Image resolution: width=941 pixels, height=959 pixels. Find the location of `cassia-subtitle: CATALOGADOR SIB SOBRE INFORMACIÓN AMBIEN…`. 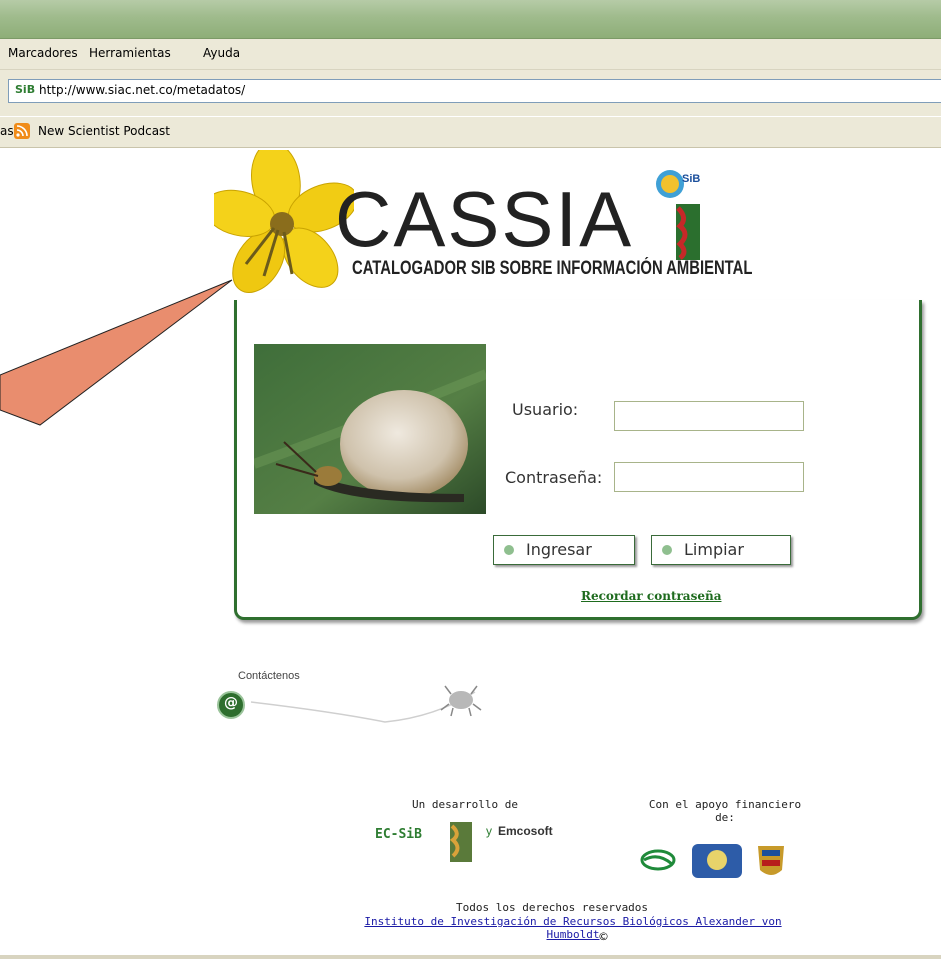

cassia-subtitle: CATALOGADOR SIB SOBRE INFORMACIÓN AMBIEN… is located at coordinates (552, 268).